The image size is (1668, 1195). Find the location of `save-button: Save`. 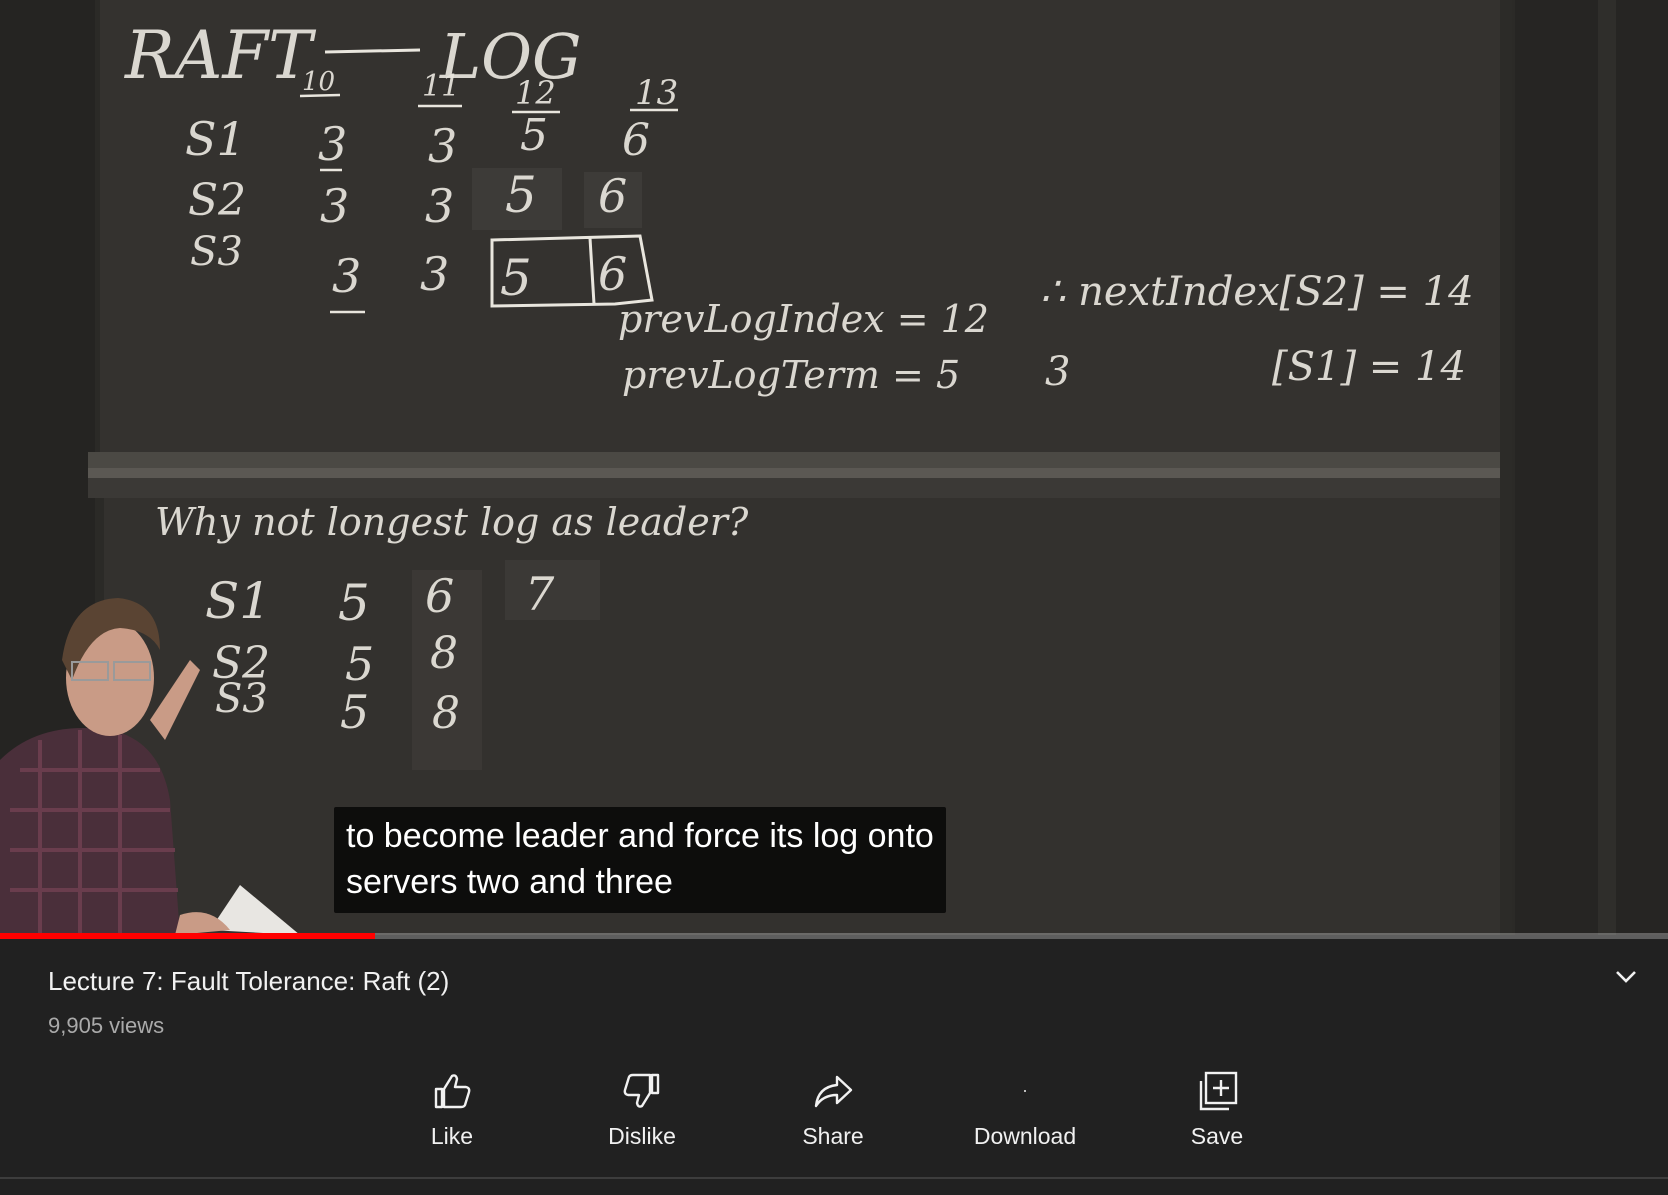

save-button: Save is located at coordinates (1217, 1115).